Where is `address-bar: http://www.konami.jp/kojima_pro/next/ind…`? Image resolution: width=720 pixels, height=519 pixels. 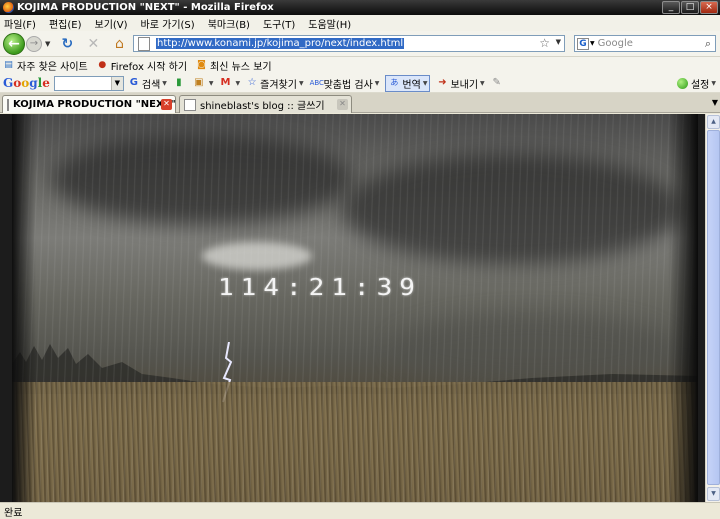
address-bar: http://www.konami.jp/kojima_pro/next/ind… is located at coordinates (349, 43).